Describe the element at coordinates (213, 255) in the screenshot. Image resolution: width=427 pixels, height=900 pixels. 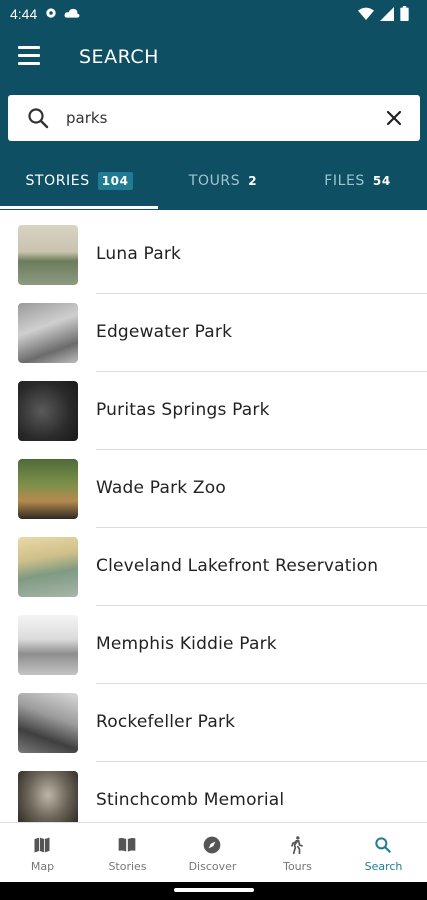
I see `list-item: Luna Park` at that location.